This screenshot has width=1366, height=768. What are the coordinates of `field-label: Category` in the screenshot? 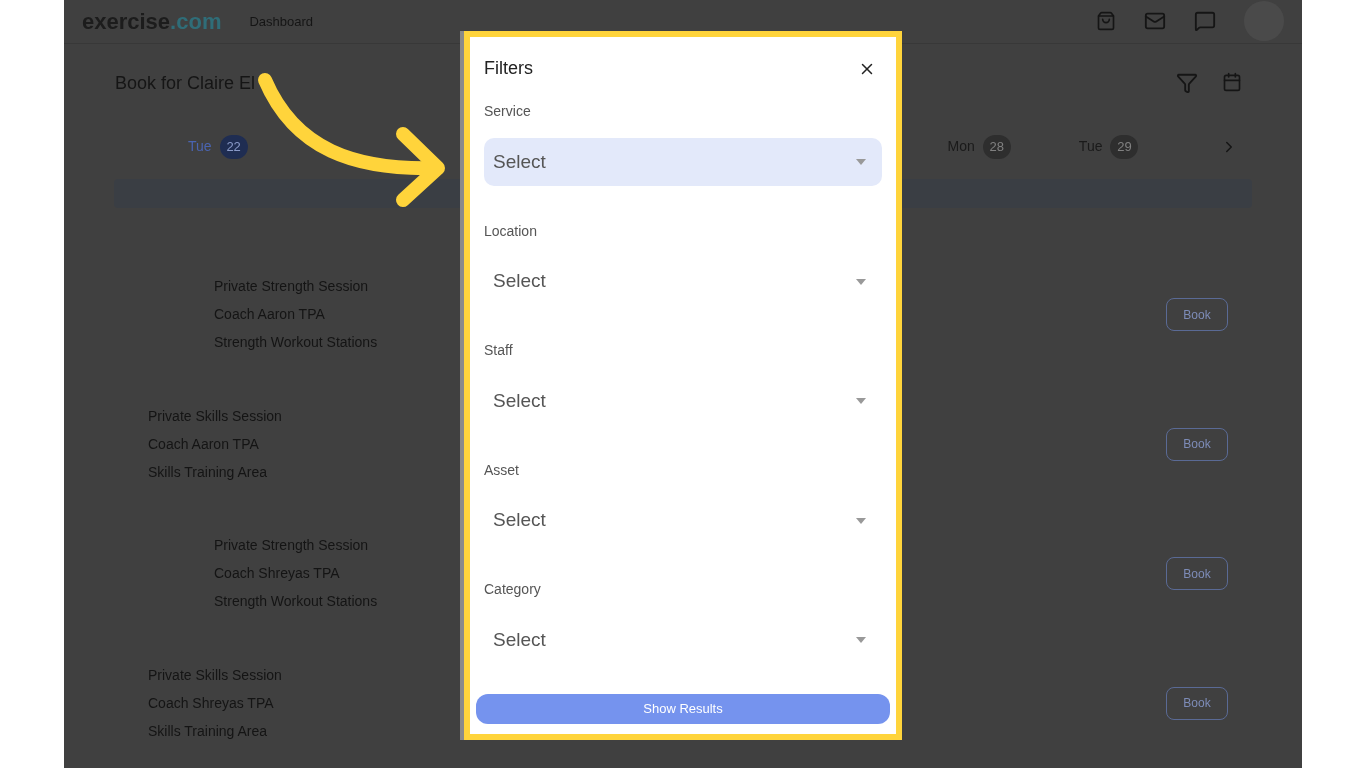 It's located at (513, 589).